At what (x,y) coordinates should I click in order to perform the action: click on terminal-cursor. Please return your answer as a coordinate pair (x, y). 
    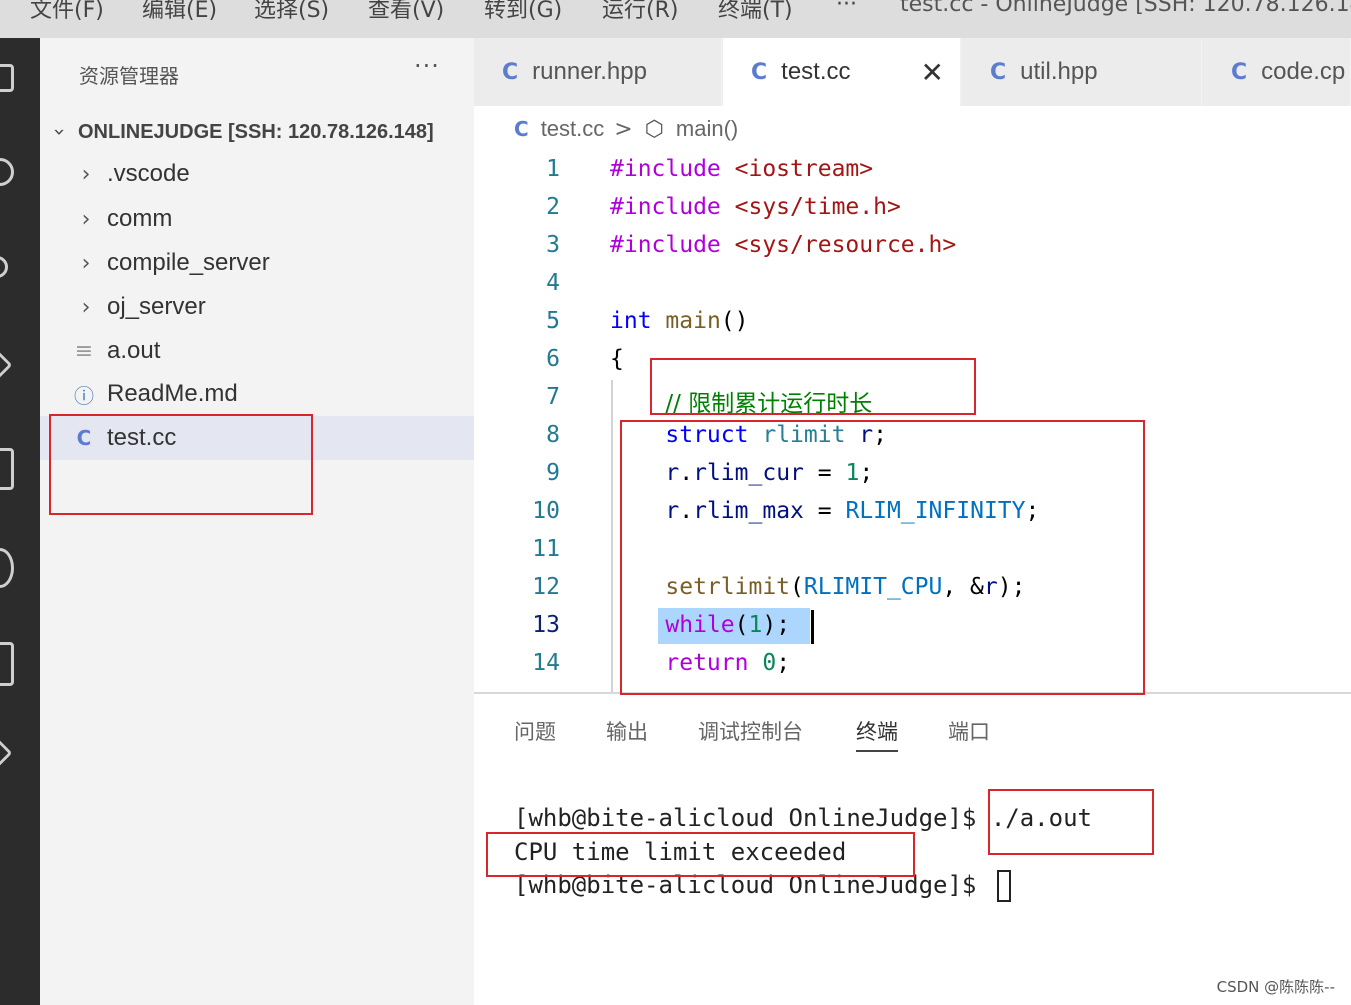
    Looking at the image, I should click on (1003, 886).